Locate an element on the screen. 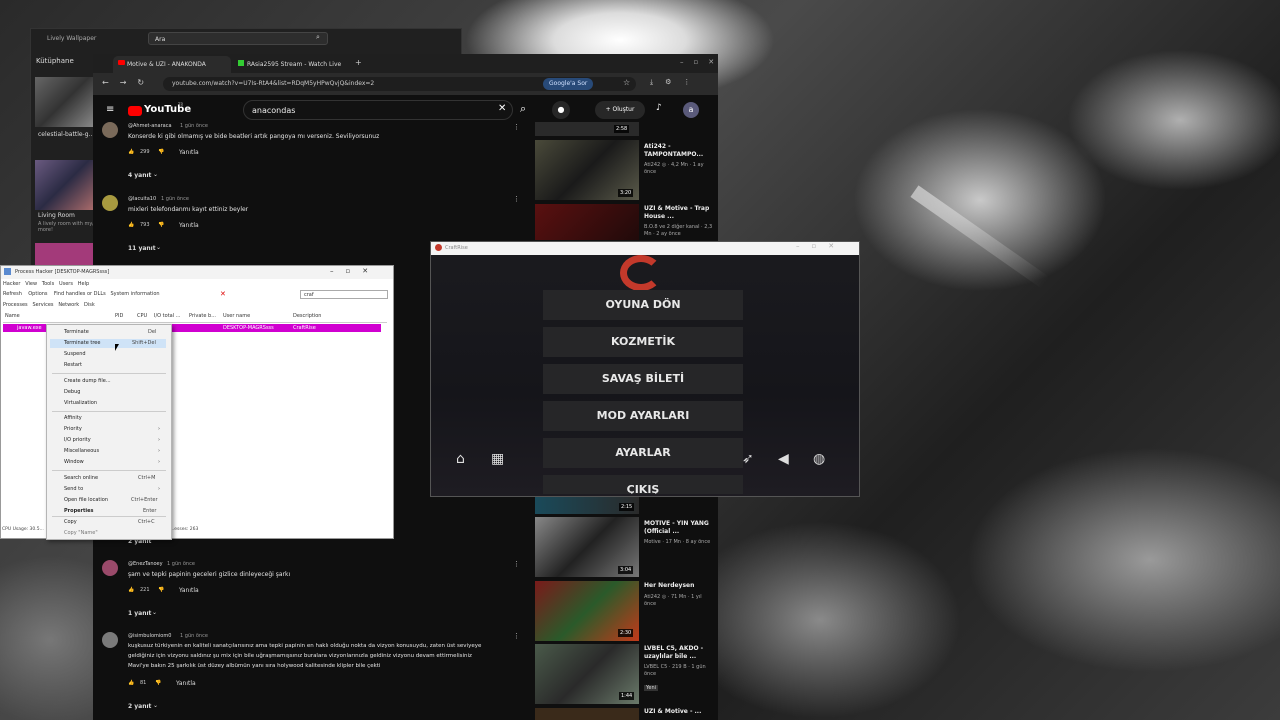  replies-toggle: 4 yanıt is located at coordinates (139, 175).